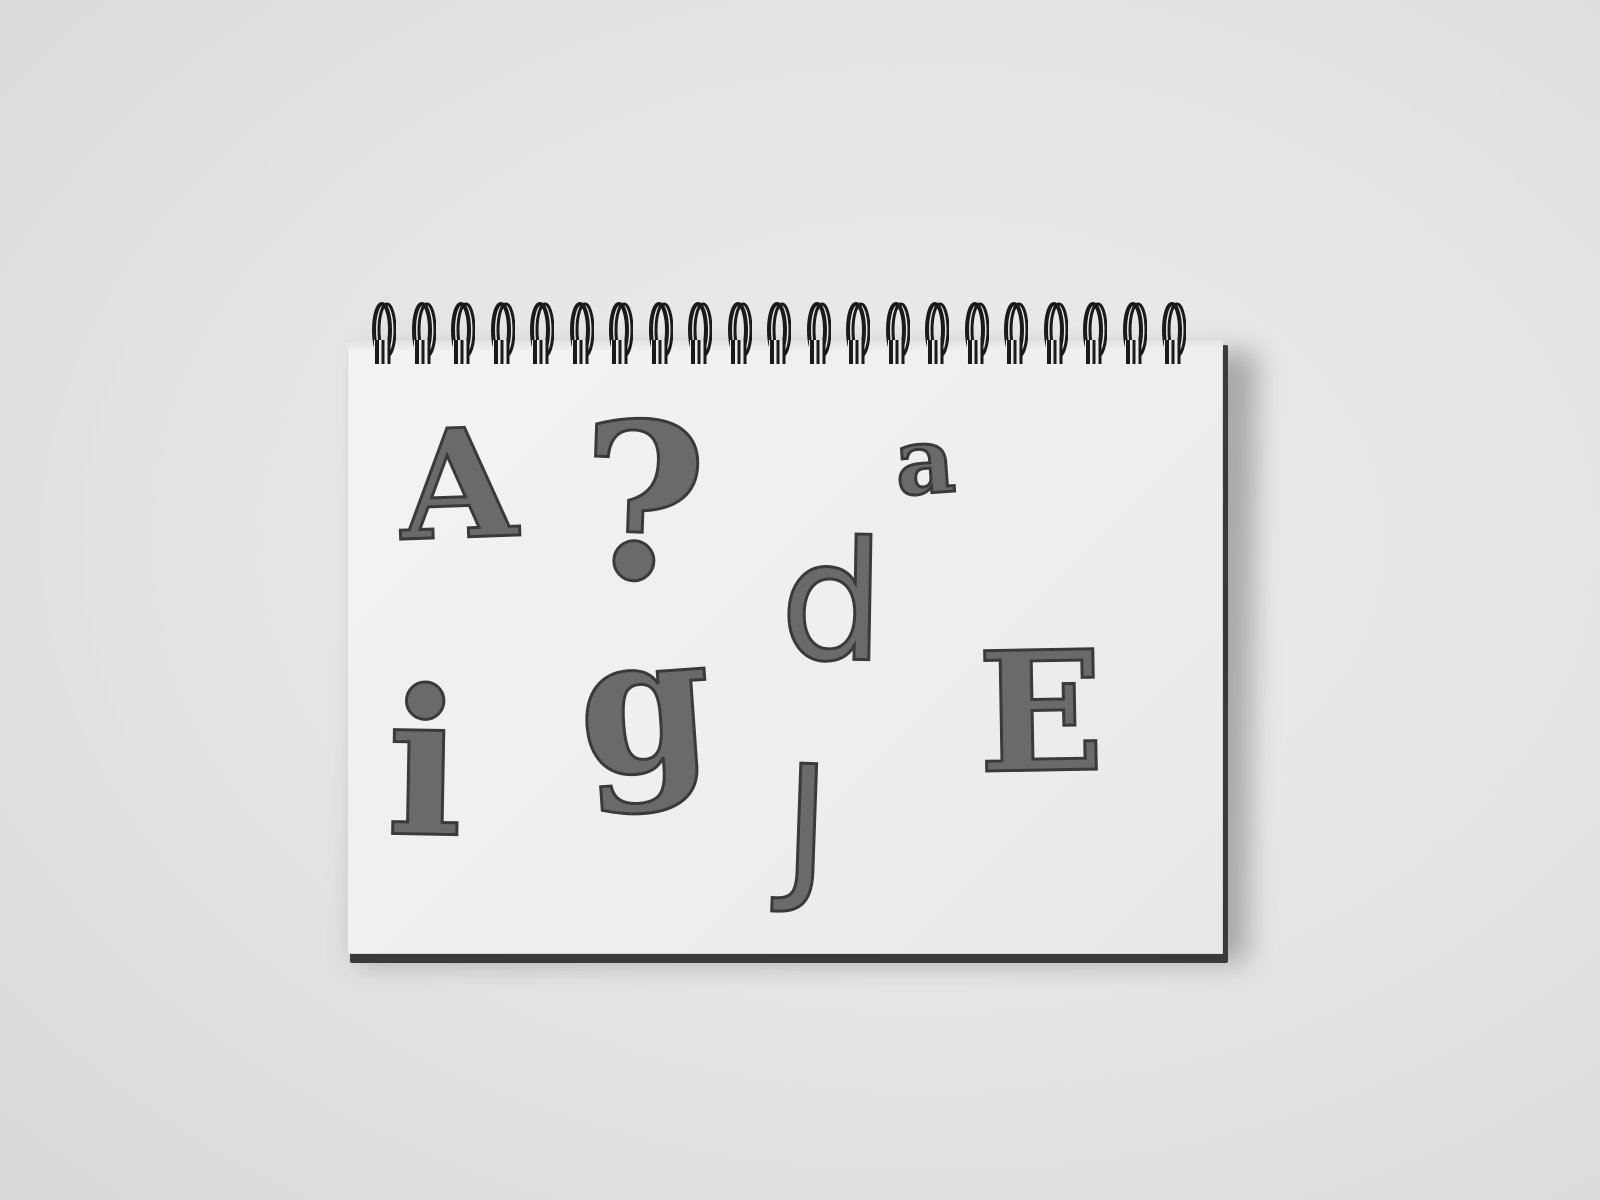 The height and width of the screenshot is (1200, 1600). Describe the element at coordinates (832, 602) in the screenshot. I see `letter-d-lower: d` at that location.